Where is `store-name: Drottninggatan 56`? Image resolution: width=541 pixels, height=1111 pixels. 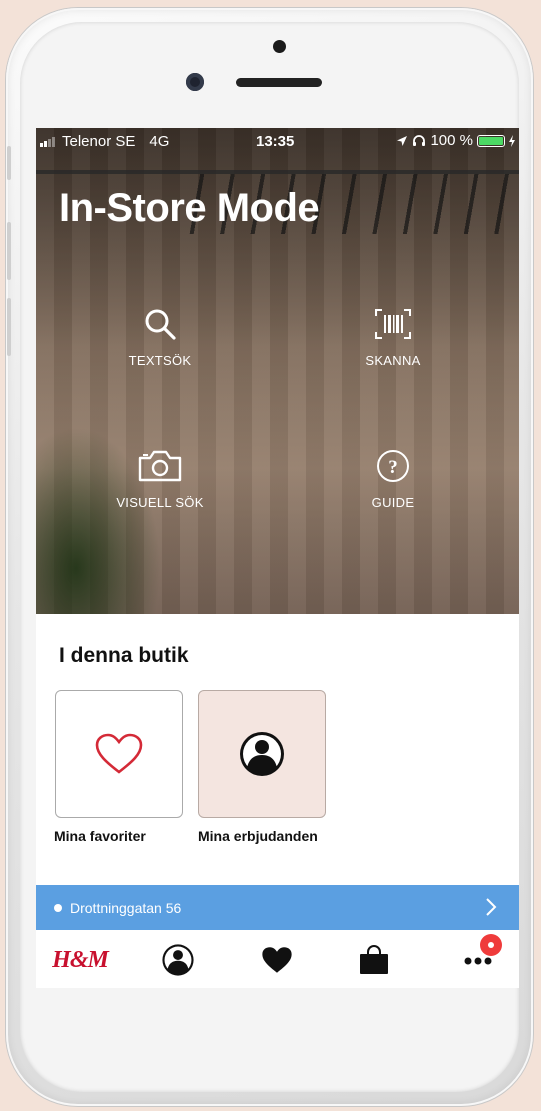
store-name: Drottninggatan 56 is located at coordinates (126, 907).